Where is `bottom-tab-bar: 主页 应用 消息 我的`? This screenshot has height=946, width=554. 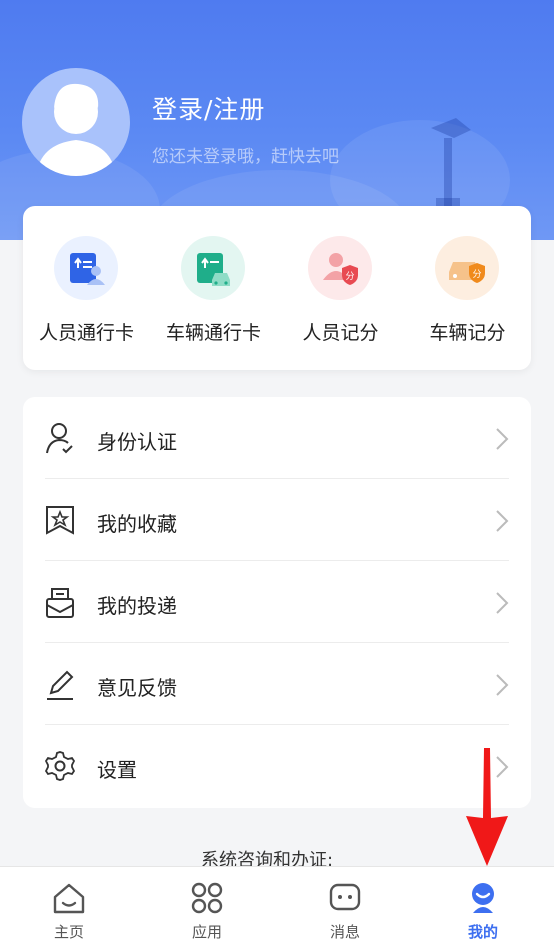
bottom-tab-bar: 主页 应用 消息 我的 is located at coordinates (277, 906).